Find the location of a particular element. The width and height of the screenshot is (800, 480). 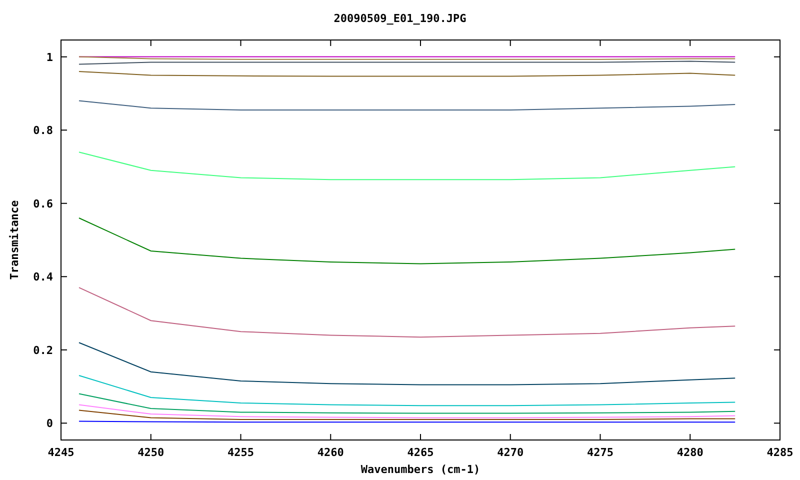

y-tick-label: 0.8 is located at coordinates (43, 131).